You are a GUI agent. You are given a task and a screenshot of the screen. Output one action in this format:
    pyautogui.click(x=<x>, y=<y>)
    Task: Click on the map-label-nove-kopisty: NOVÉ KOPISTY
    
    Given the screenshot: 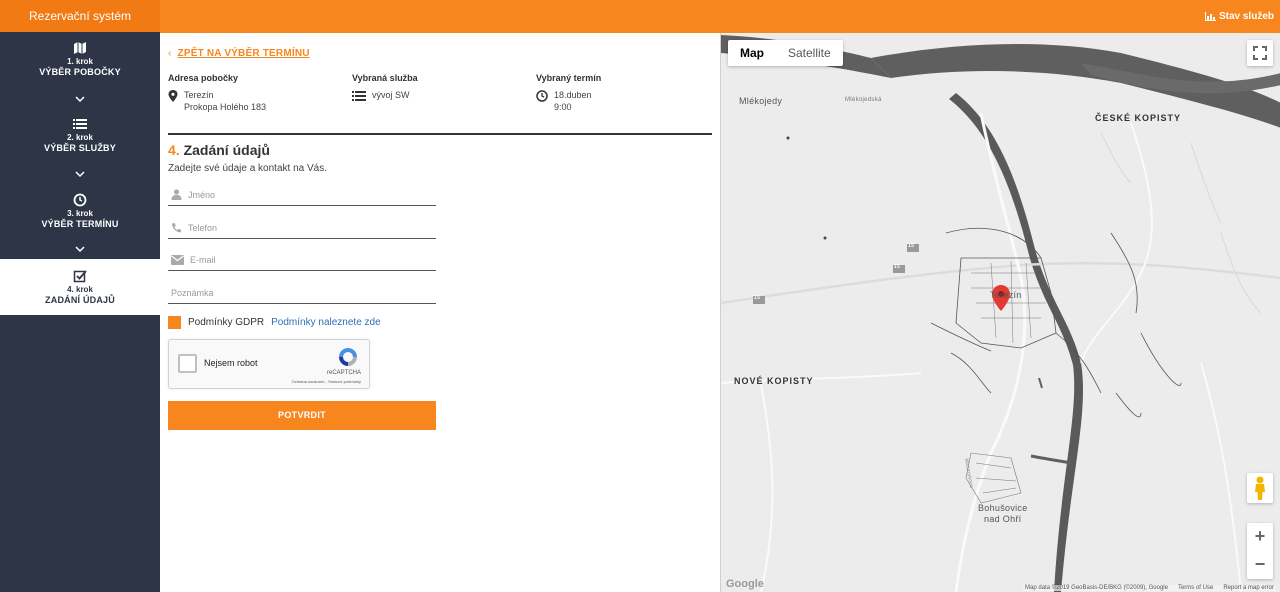 What is the action you would take?
    pyautogui.click(x=774, y=381)
    